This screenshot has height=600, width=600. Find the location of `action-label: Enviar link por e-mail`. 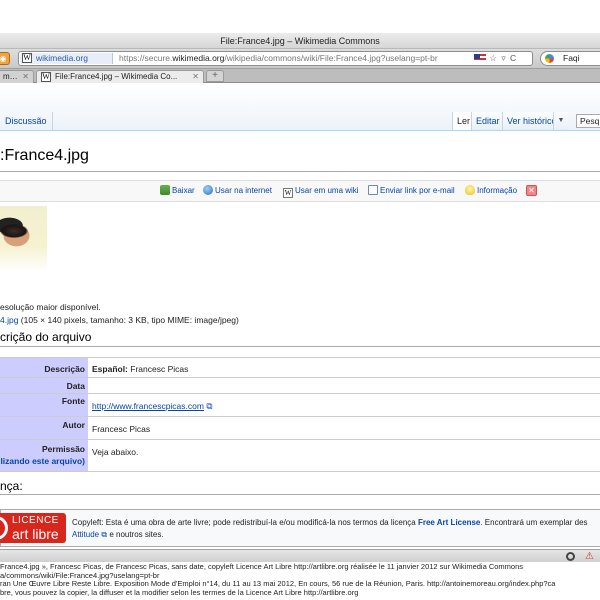

action-label: Enviar link por e-mail is located at coordinates (417, 190).